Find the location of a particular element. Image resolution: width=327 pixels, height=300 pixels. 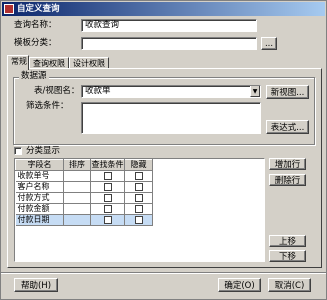

table-row: 客户名称 is located at coordinates (84, 187).